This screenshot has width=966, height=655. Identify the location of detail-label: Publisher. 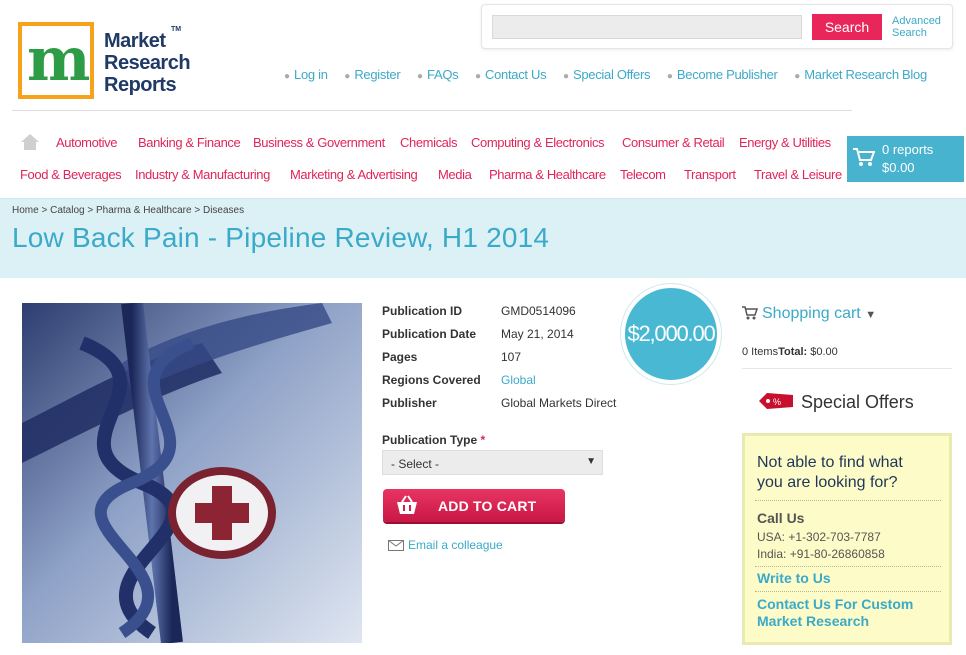
(409, 403).